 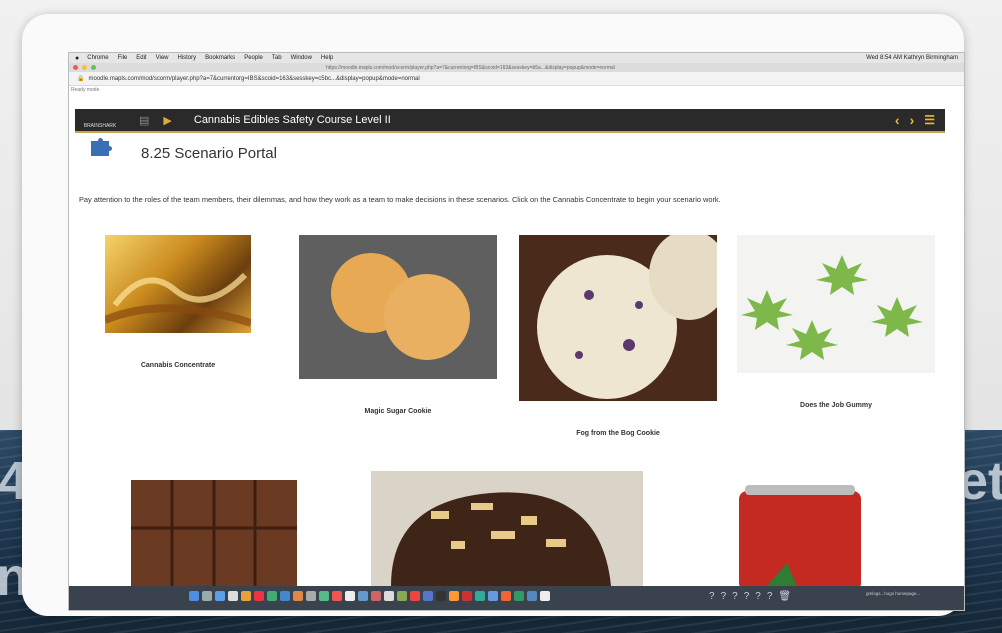 What do you see at coordinates (141, 58) in the screenshot?
I see `menu-item: Edit` at bounding box center [141, 58].